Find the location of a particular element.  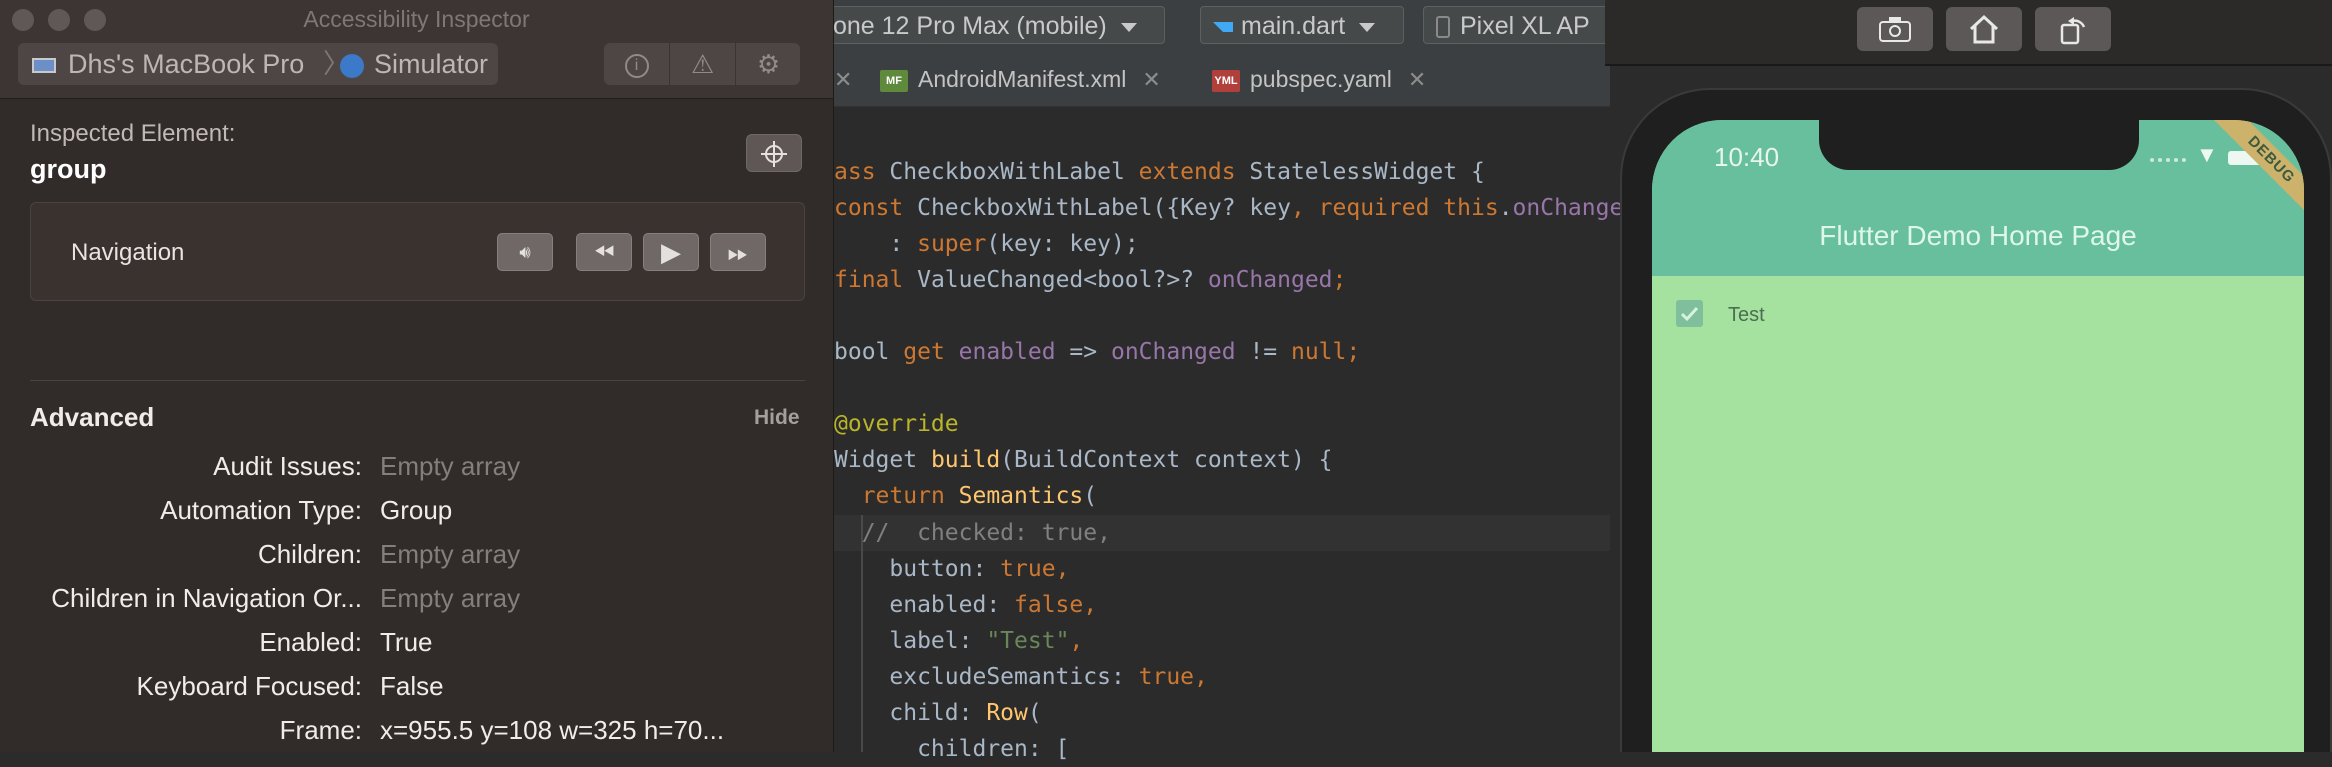

code-line: children: [ is located at coordinates (952, 749).